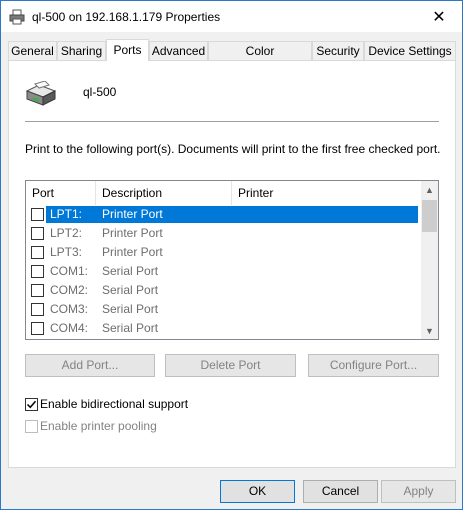  Describe the element at coordinates (439, 16) in the screenshot. I see `close-icon: ✕` at that location.